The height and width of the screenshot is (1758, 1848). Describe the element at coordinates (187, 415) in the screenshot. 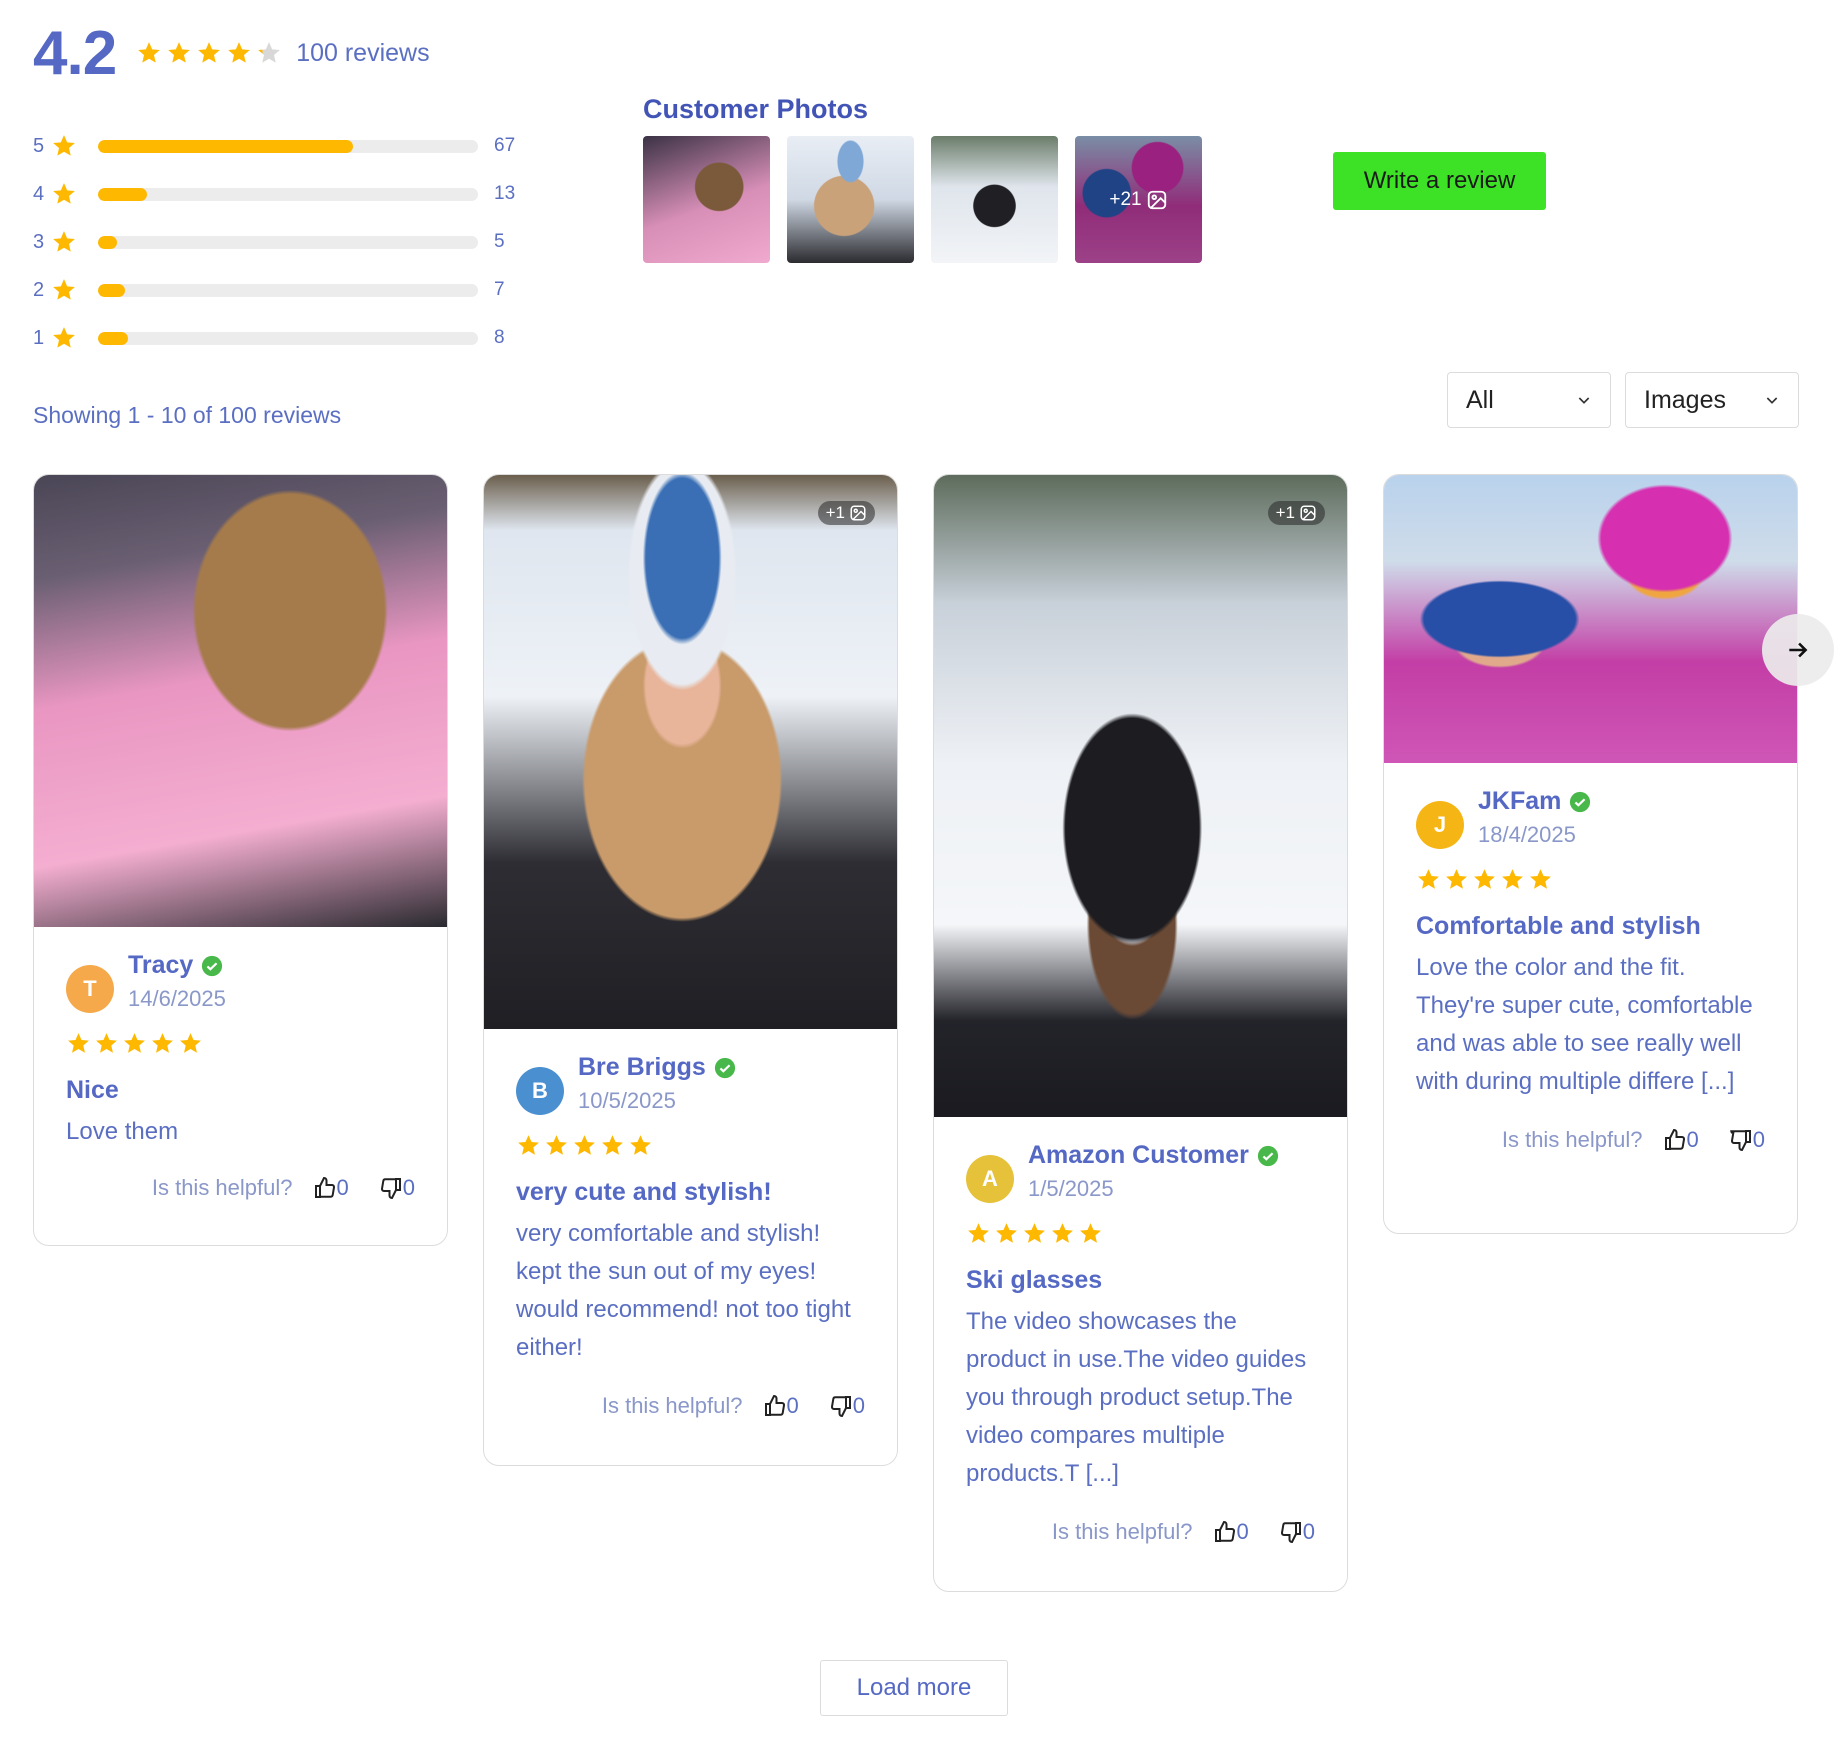

I see `showing-count: Showing 1 - 10 of 100 reviews` at that location.